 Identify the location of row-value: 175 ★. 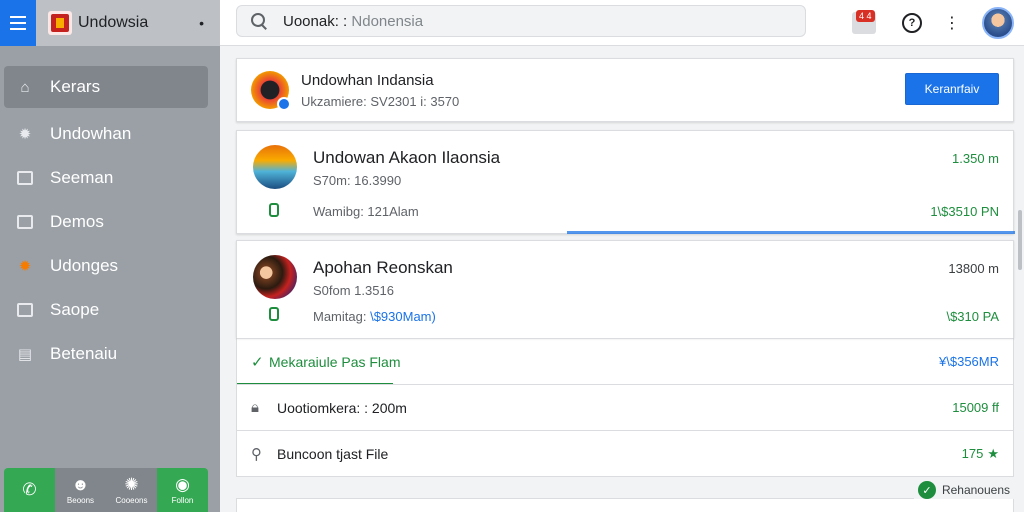
(980, 454).